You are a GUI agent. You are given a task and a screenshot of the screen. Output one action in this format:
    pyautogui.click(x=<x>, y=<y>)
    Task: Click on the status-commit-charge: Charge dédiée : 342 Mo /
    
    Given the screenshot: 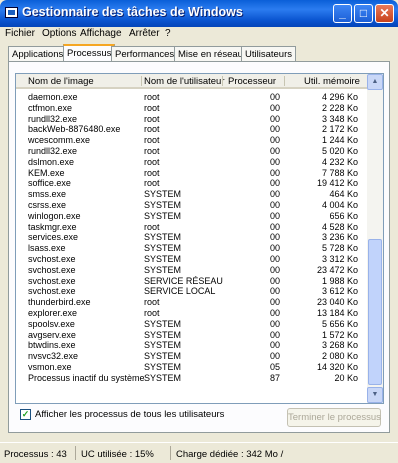 What is the action you would take?
    pyautogui.click(x=230, y=454)
    